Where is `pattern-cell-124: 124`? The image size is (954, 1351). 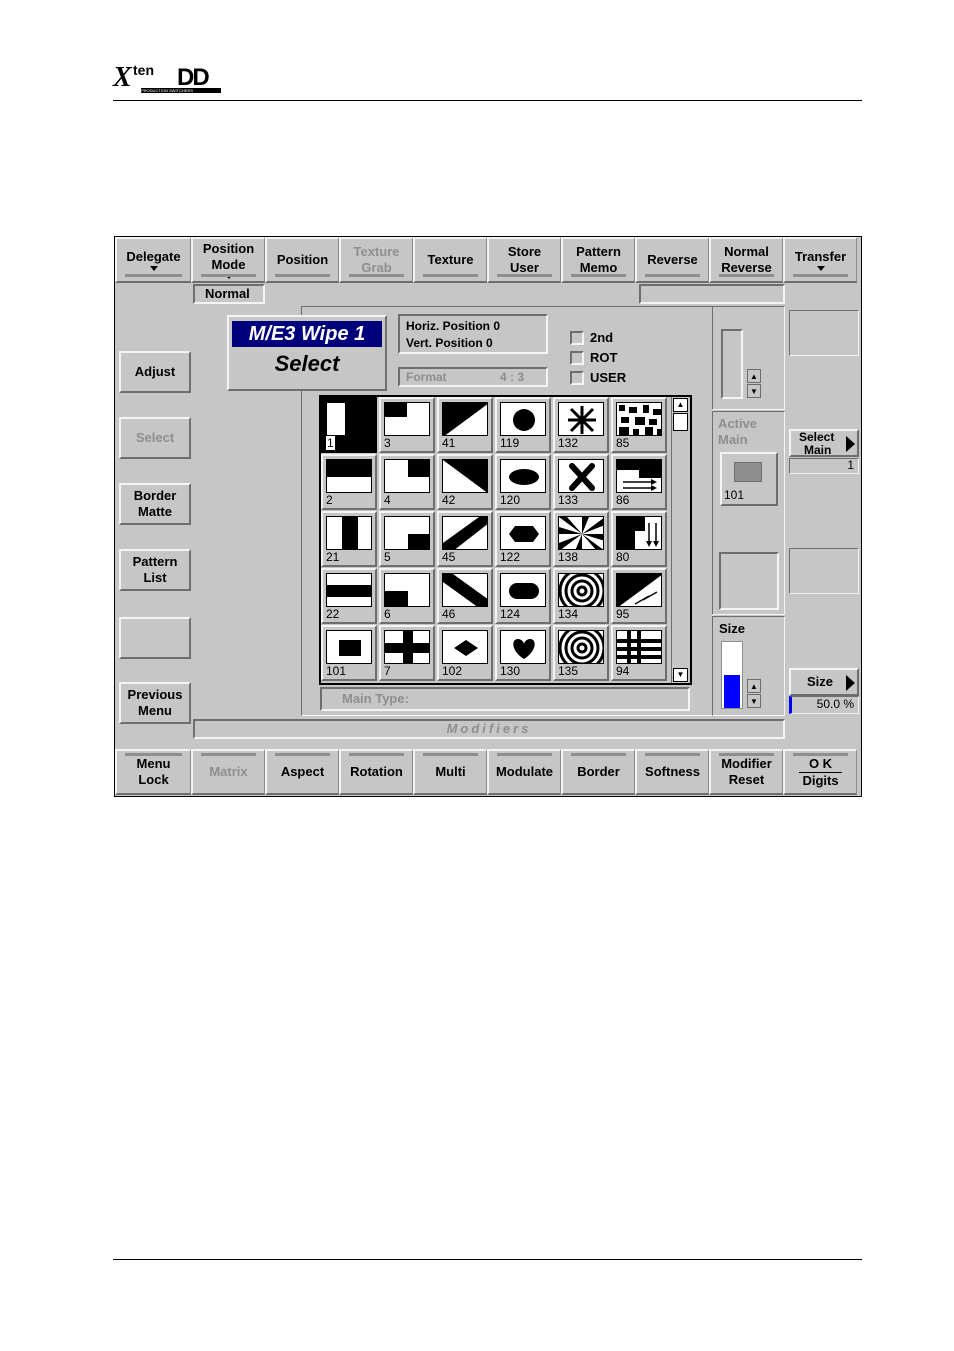
pattern-cell-124: 124 is located at coordinates (523, 596).